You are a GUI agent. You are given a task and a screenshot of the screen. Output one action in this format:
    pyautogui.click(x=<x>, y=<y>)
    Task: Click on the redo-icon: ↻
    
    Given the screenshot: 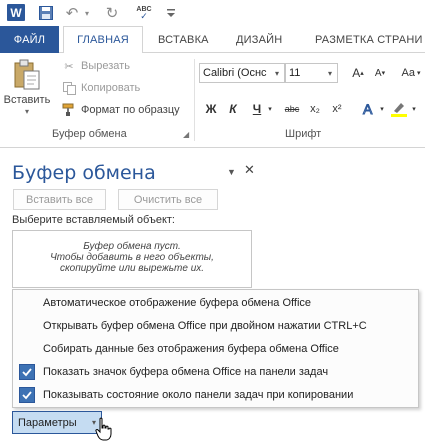 What is the action you would take?
    pyautogui.click(x=112, y=13)
    